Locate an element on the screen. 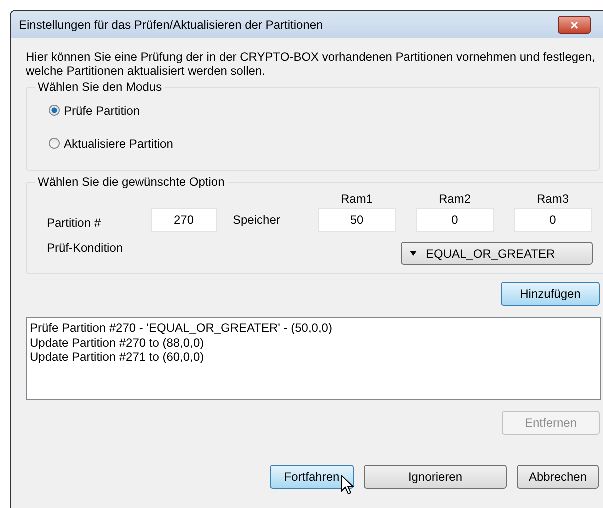  dialog-button: Ignorieren is located at coordinates (435, 477).